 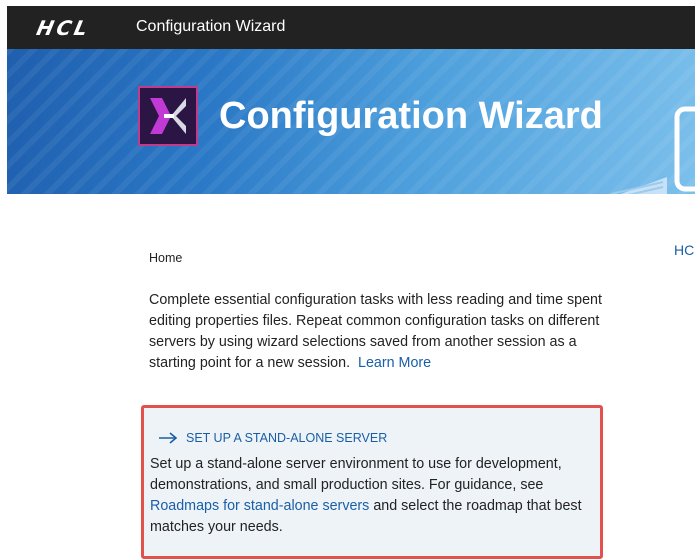 I want to click on side-link: HC, so click(x=684, y=250).